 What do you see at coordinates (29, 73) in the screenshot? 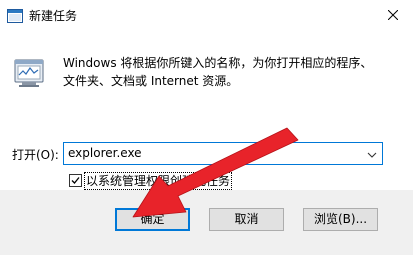
I see `run-program-icon` at bounding box center [29, 73].